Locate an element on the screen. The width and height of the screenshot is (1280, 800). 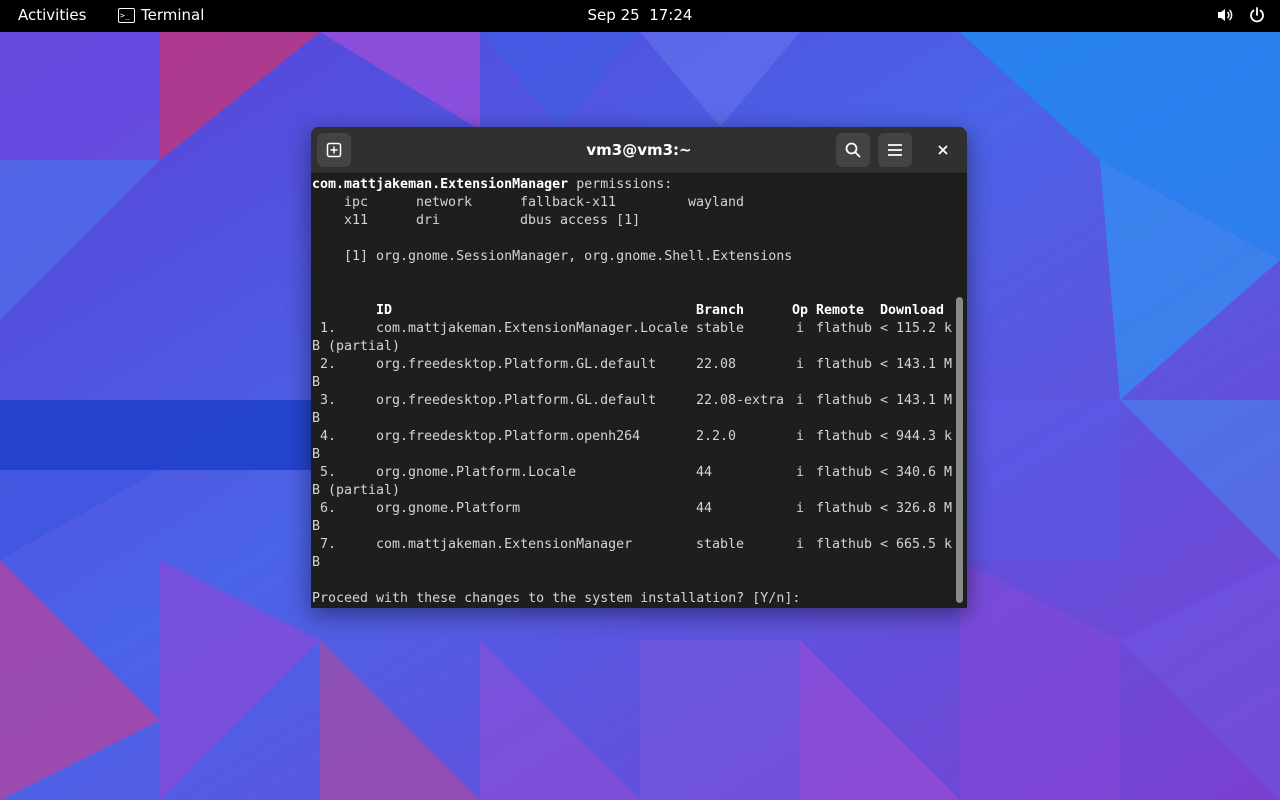
system-tray is located at coordinates (1241, 15).